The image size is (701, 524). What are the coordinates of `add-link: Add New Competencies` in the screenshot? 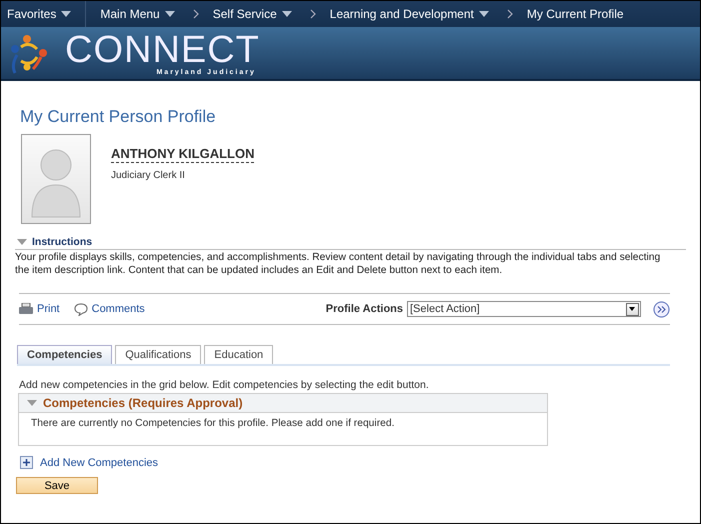 It's located at (99, 462).